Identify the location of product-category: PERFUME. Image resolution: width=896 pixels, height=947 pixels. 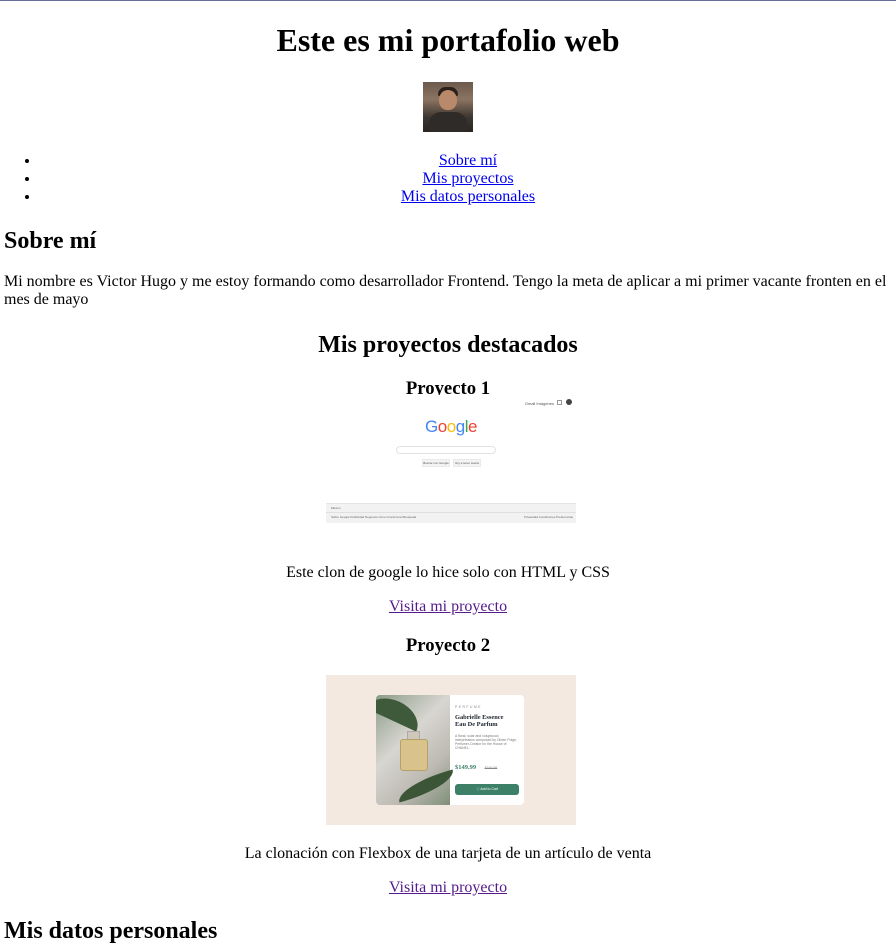
(468, 707).